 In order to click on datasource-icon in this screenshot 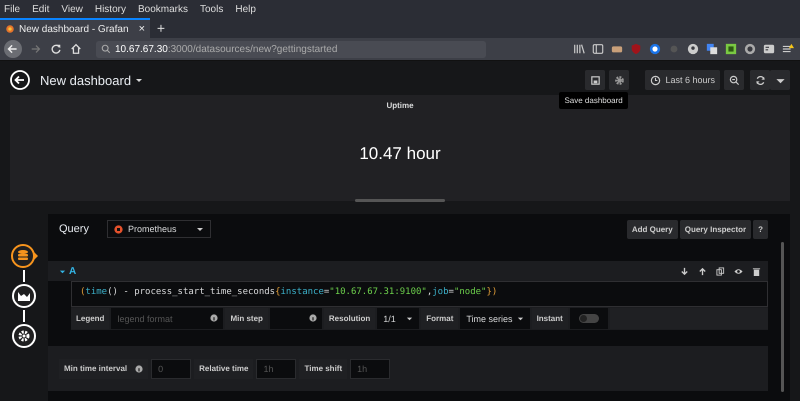, I will do `click(118, 229)`.